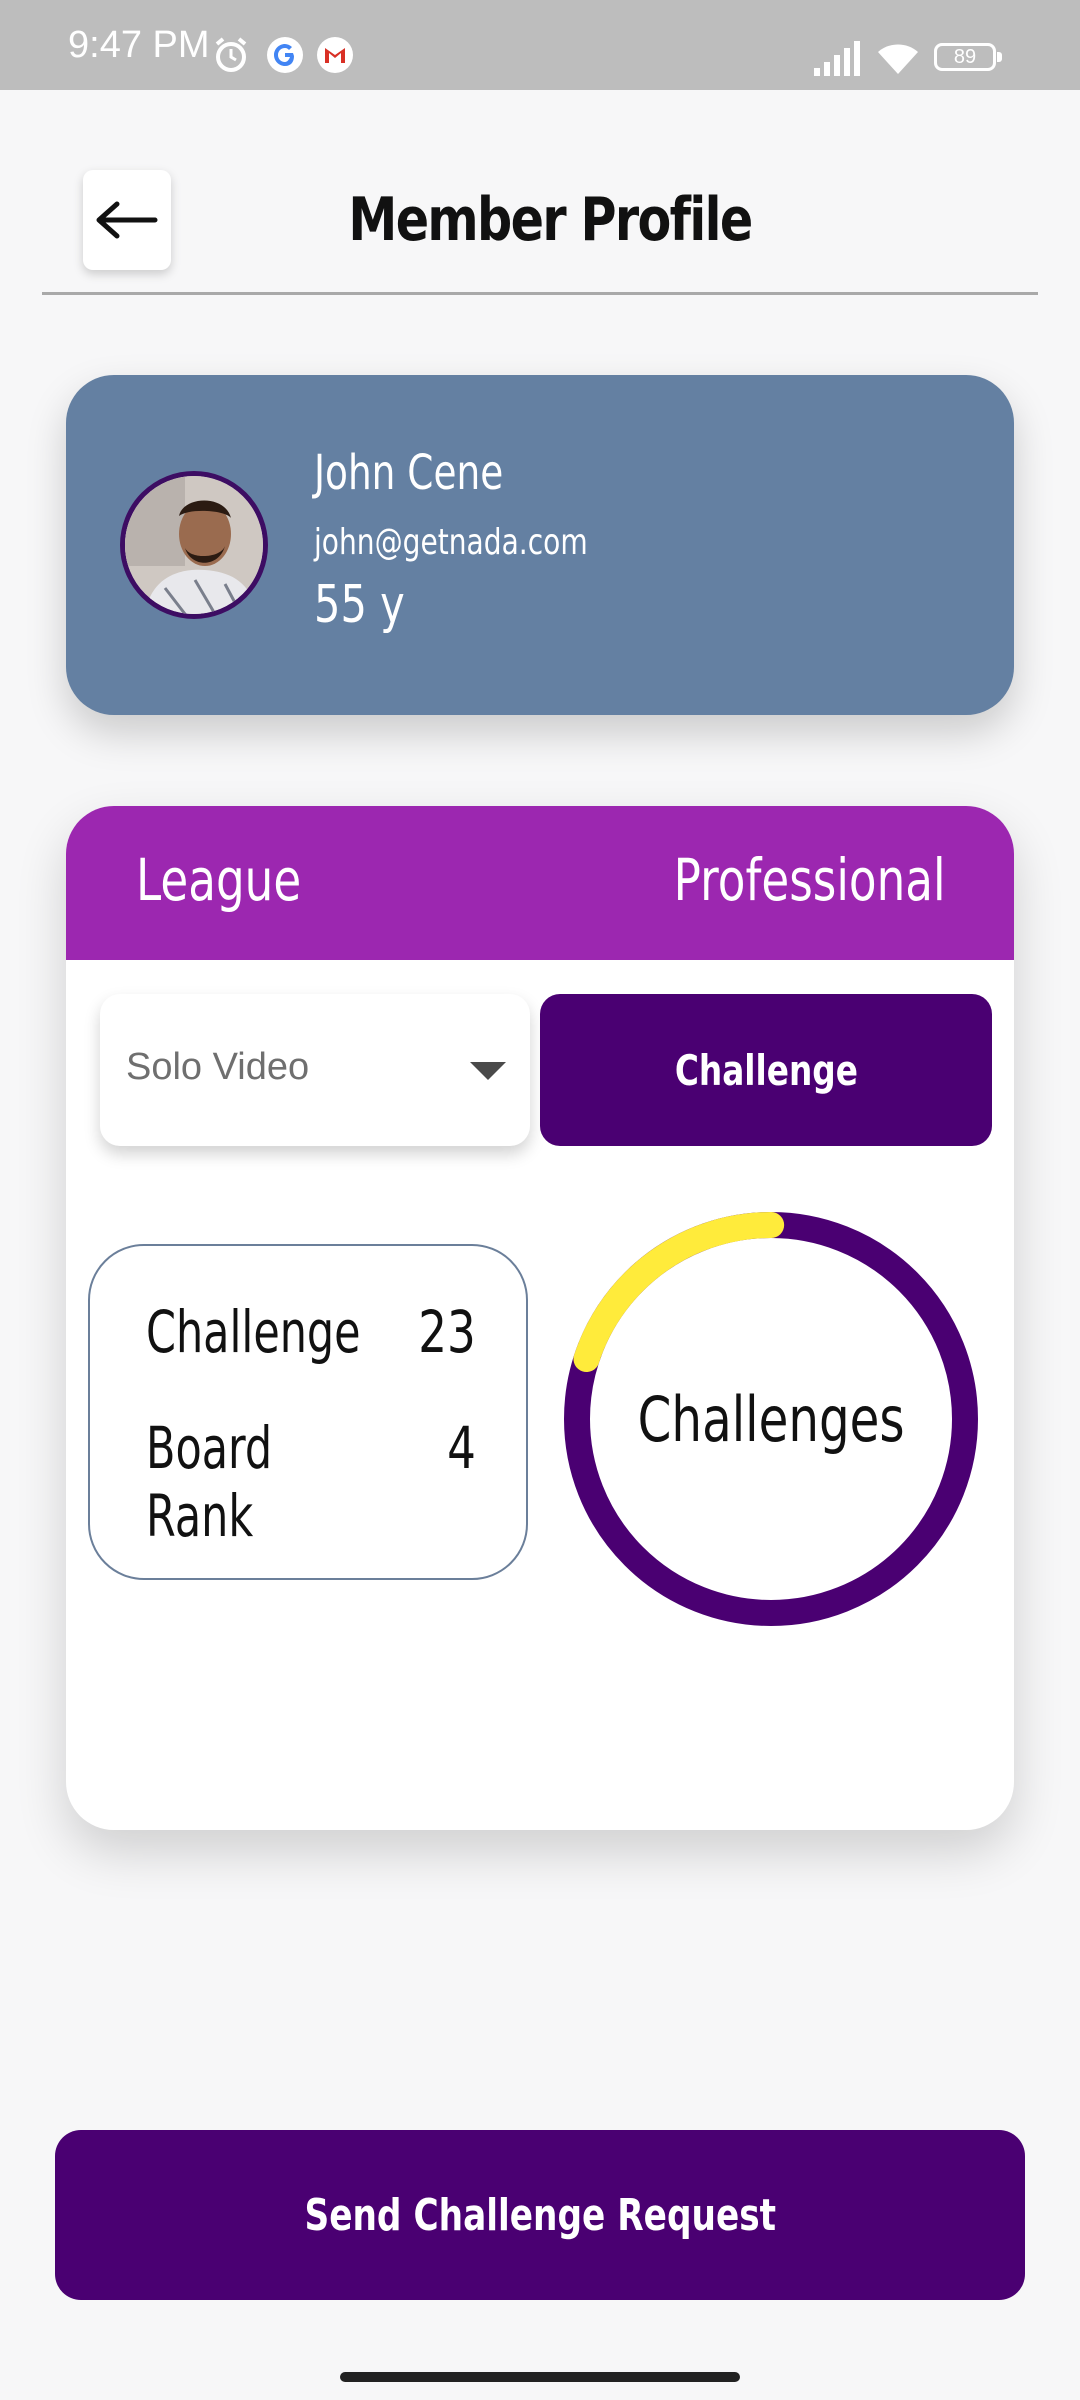  I want to click on stat-label: Board Rank, so click(209, 1482).